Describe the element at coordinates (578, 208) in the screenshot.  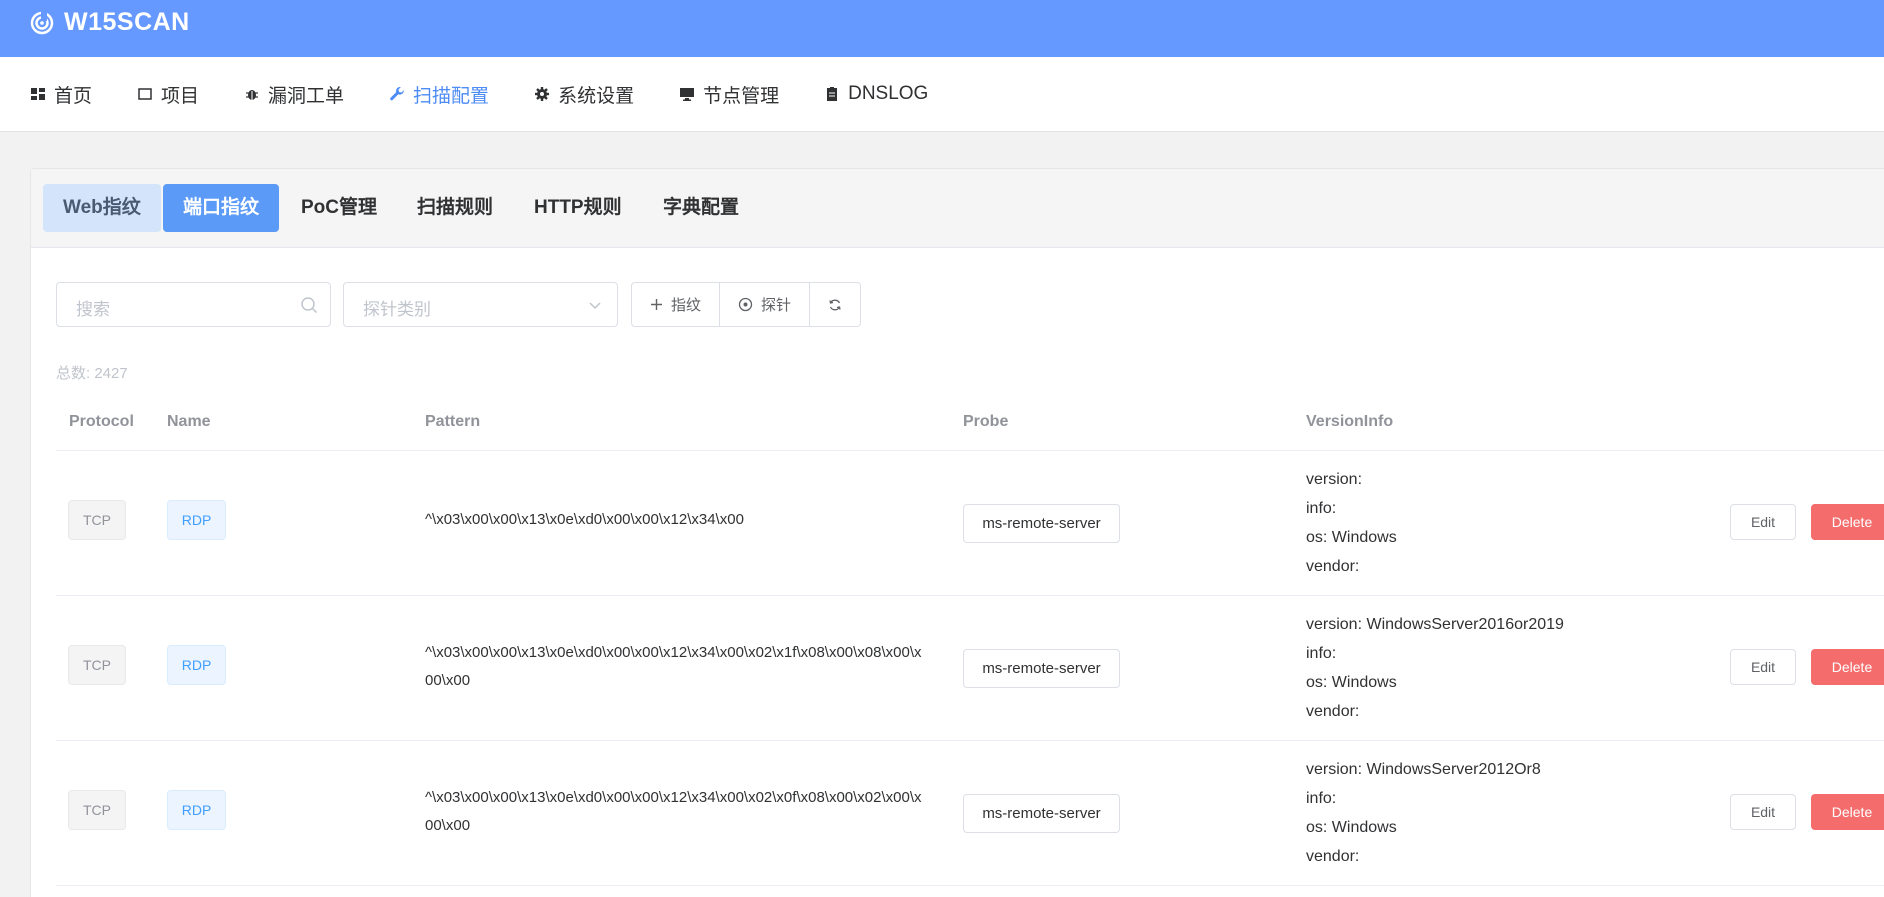
I see `tab-http-rules: HTTP规则` at that location.